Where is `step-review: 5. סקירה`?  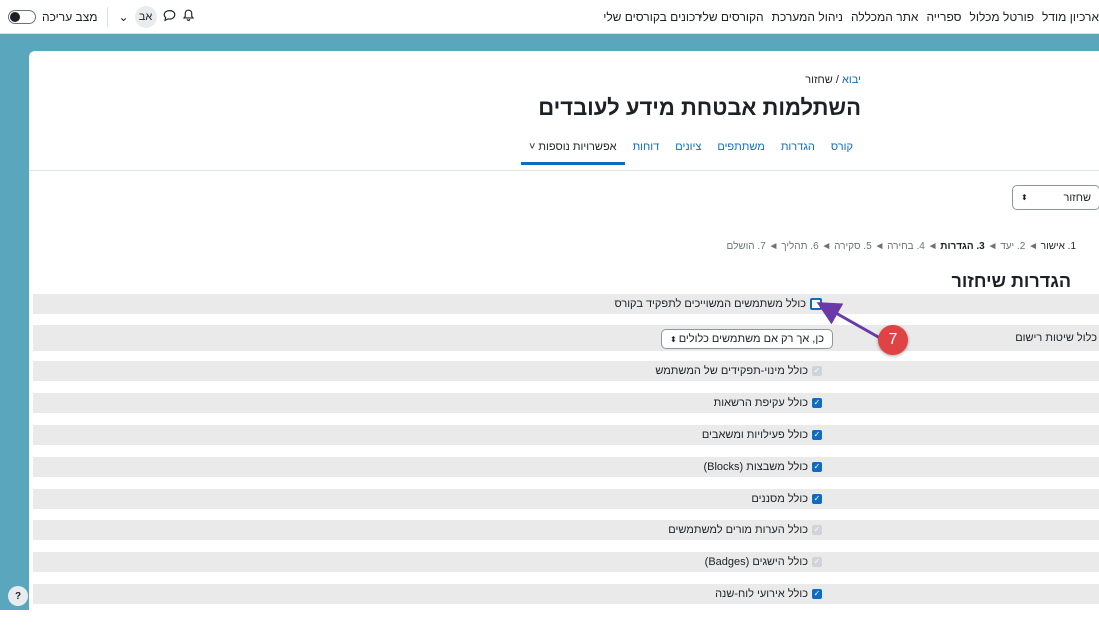
step-review: 5. סקירה is located at coordinates (853, 246).